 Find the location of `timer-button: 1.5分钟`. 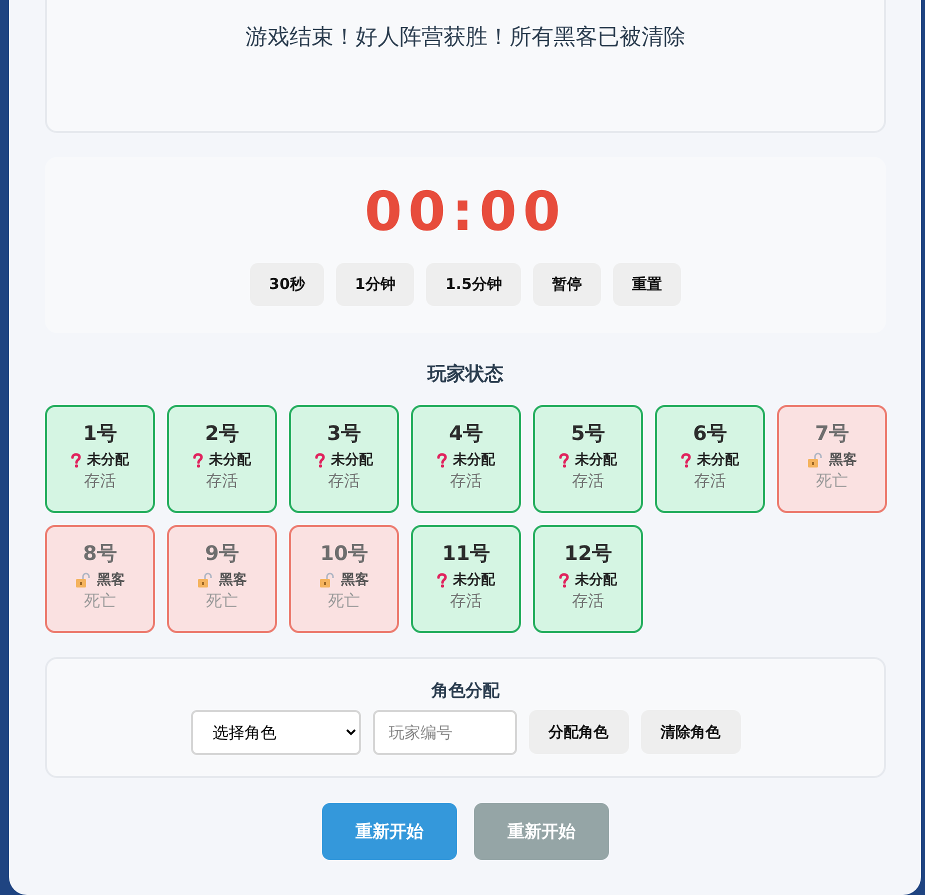

timer-button: 1.5分钟 is located at coordinates (473, 284).